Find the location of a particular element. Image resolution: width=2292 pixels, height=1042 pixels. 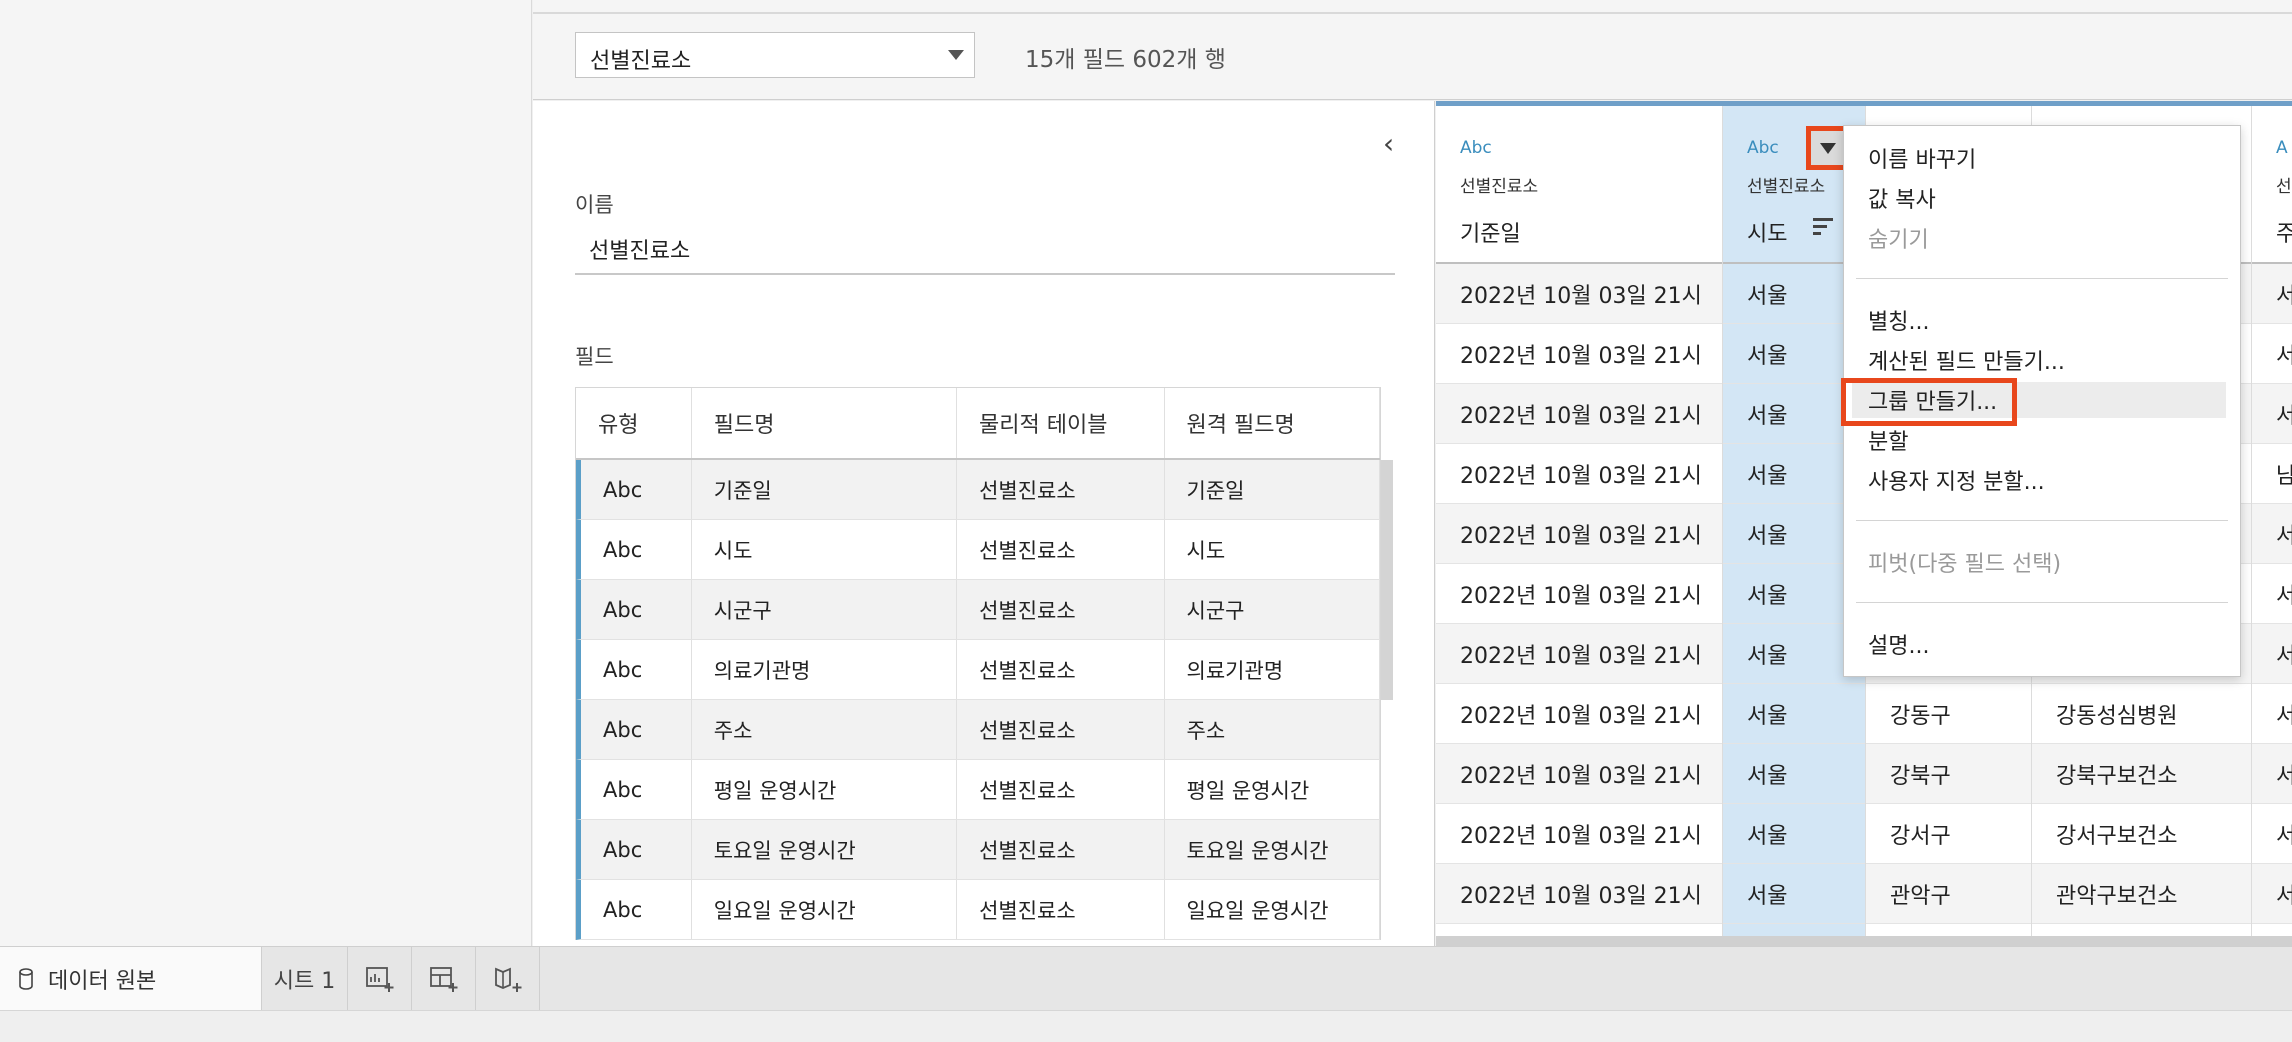

field-name-cell: 일요일 운영시간 is located at coordinates (825, 909).